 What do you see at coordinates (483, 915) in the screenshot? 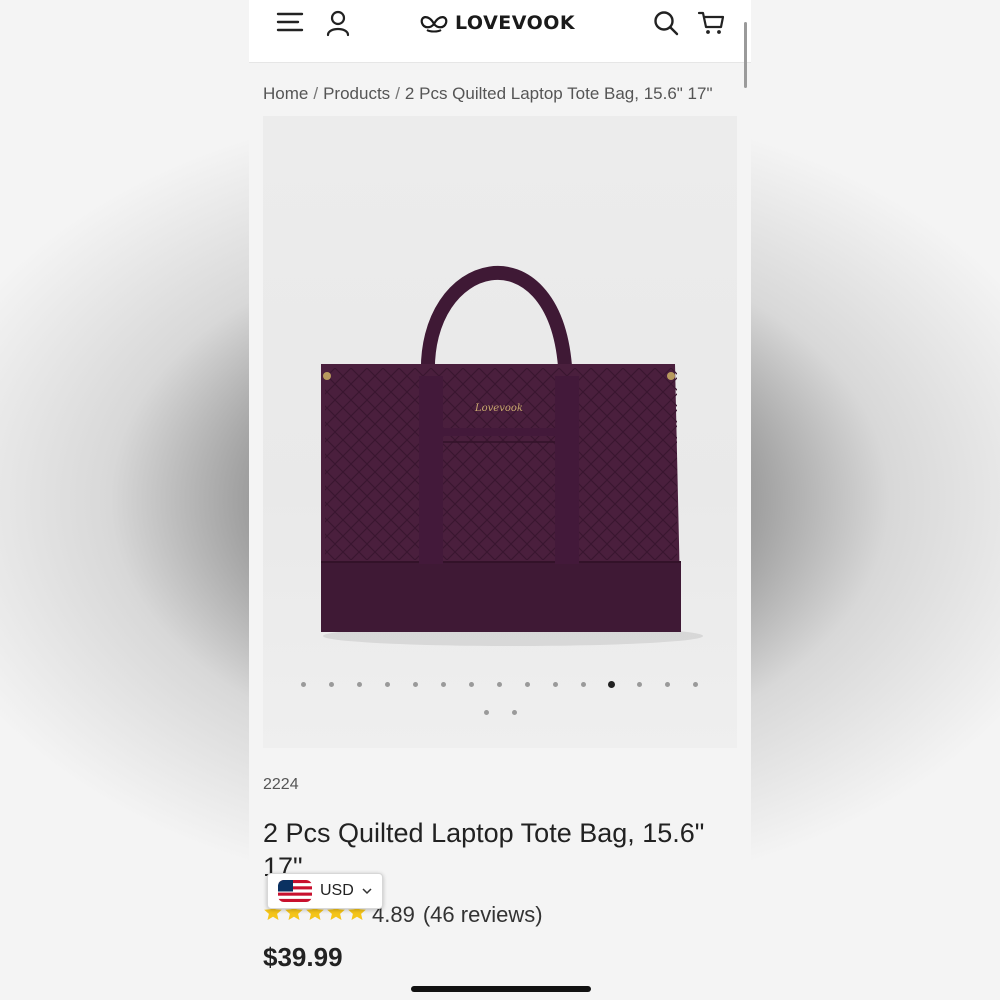
I see `review-count: (46 reviews)` at bounding box center [483, 915].